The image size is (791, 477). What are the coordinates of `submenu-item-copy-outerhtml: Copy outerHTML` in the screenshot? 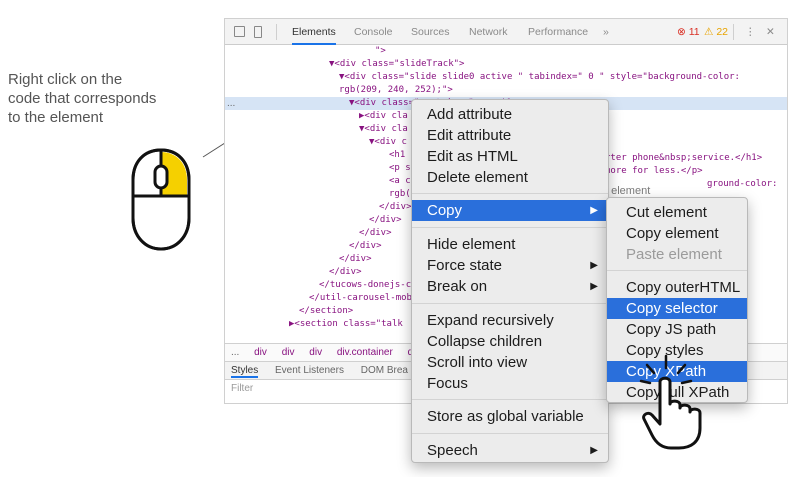 It's located at (677, 287).